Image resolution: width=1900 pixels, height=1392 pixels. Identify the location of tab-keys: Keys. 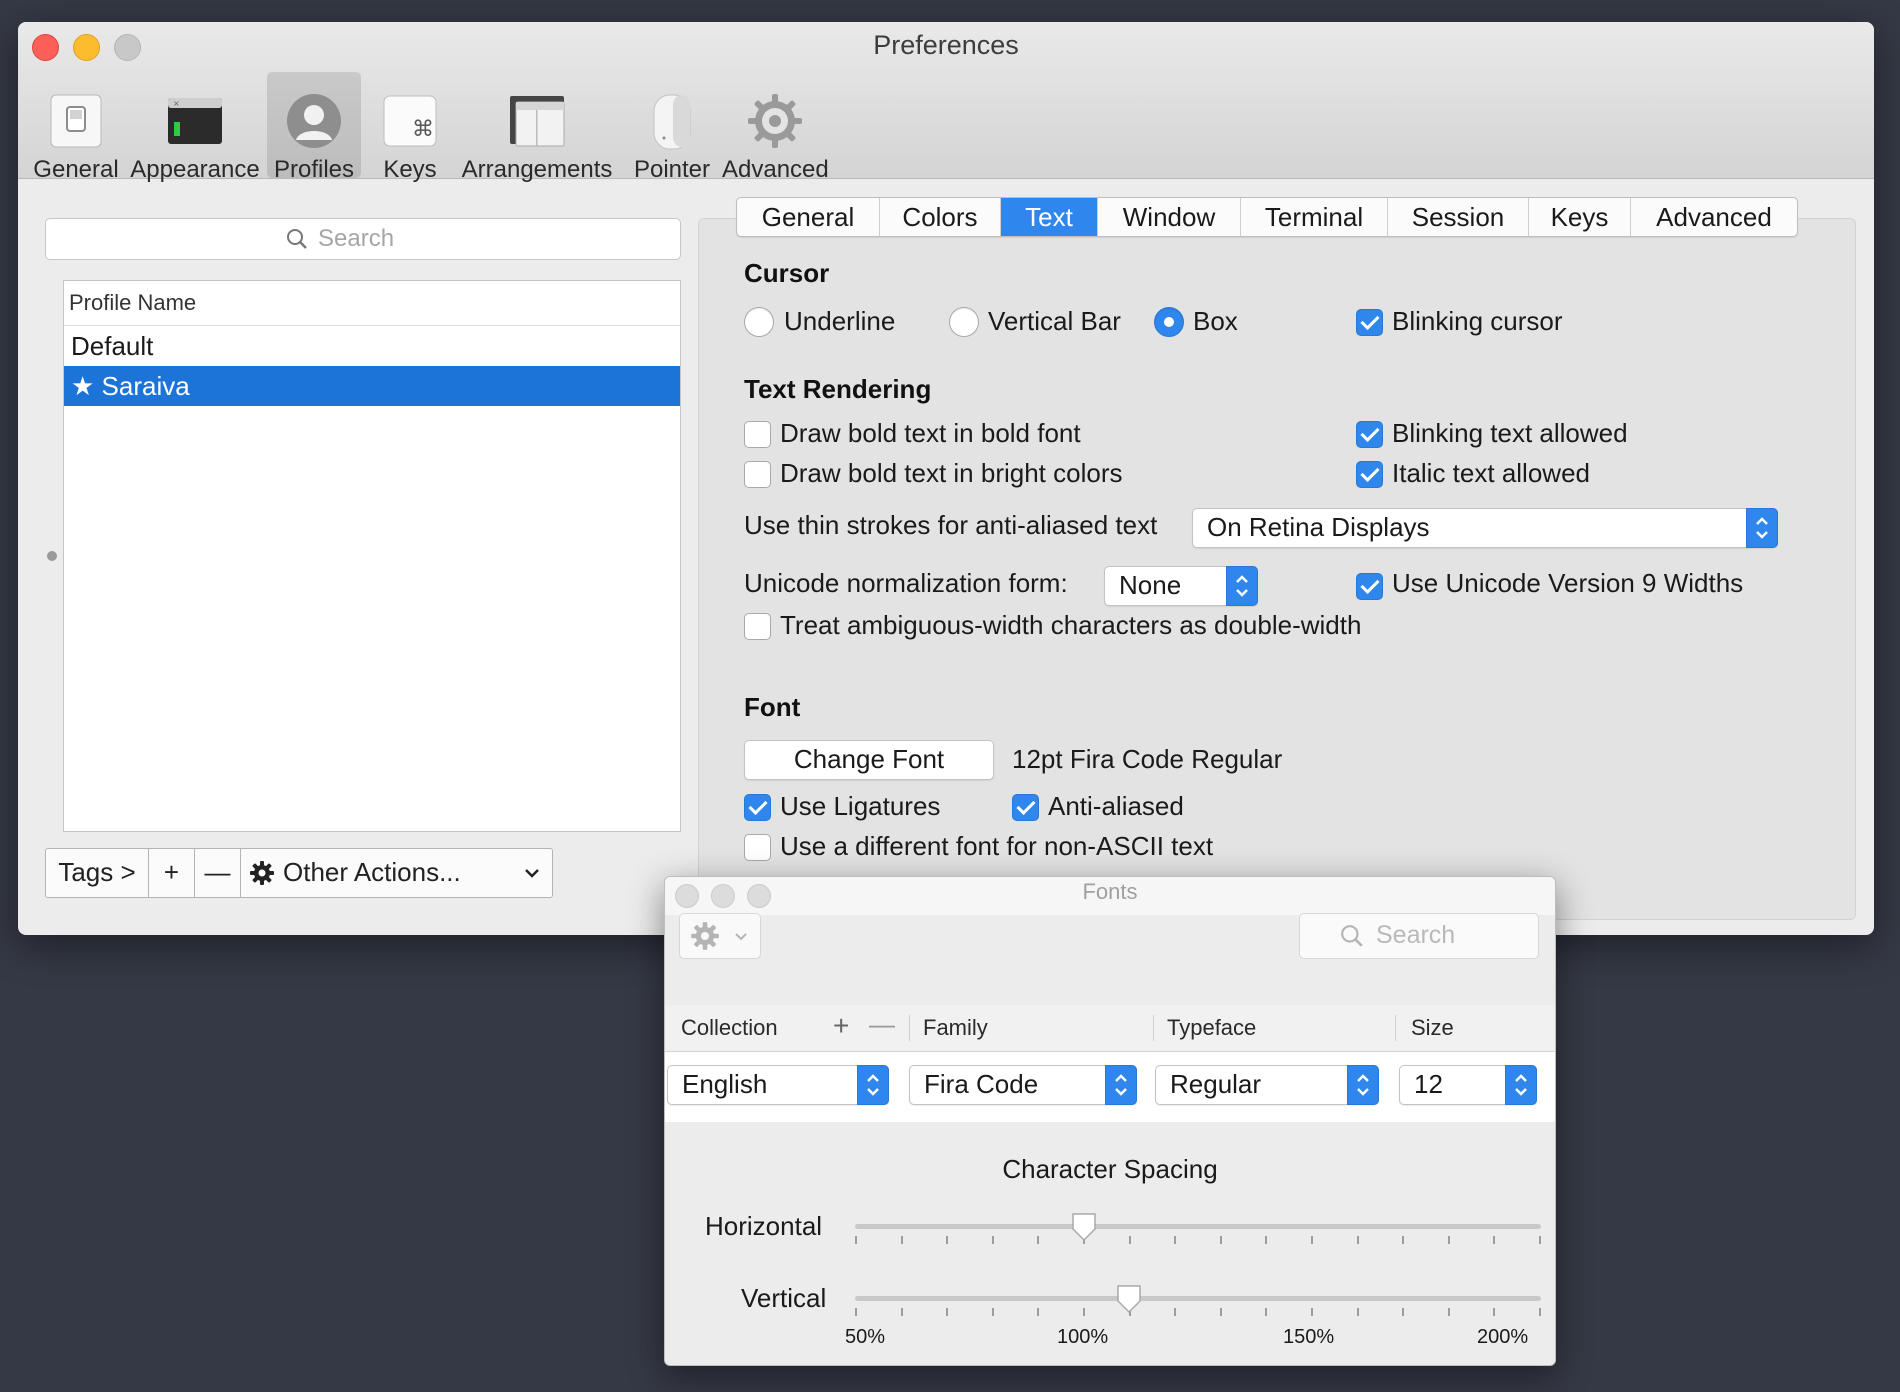
(1580, 217).